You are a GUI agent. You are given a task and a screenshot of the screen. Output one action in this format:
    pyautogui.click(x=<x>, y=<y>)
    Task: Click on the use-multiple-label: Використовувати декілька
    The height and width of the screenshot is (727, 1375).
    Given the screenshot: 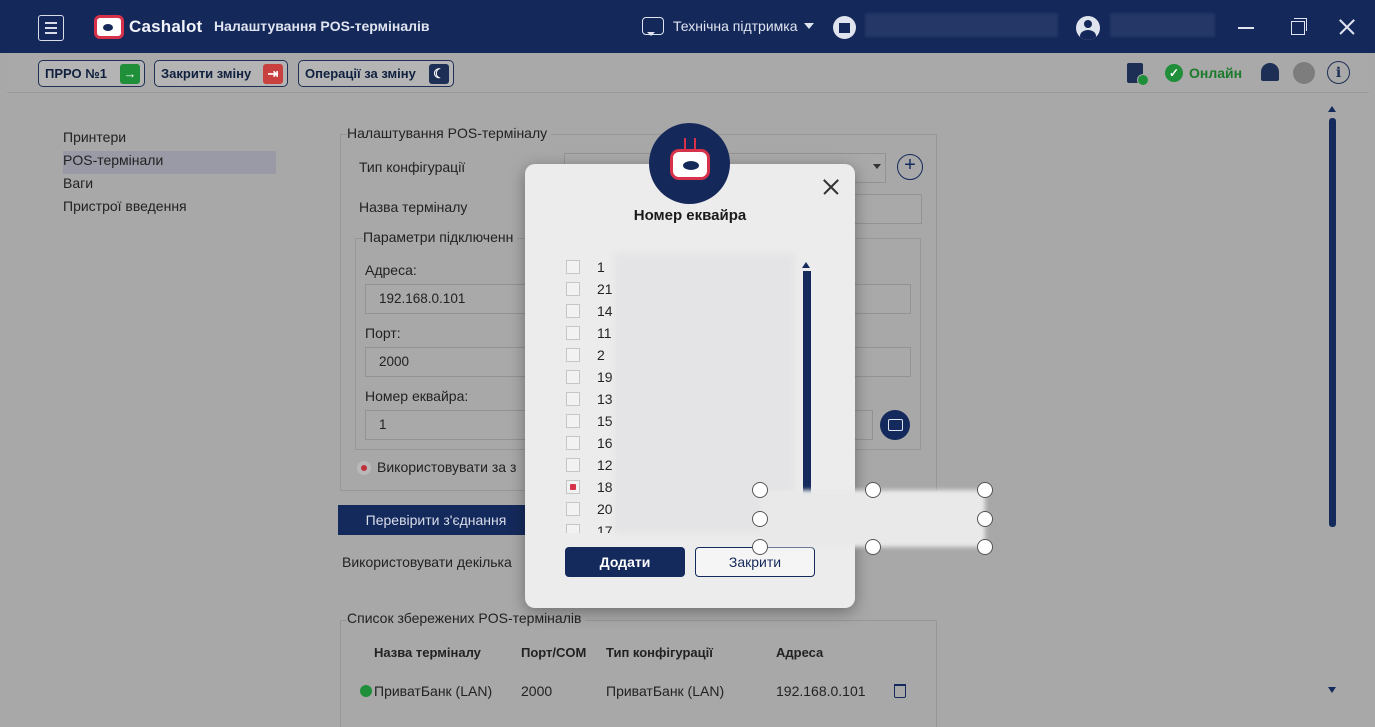 What is the action you would take?
    pyautogui.click(x=427, y=562)
    